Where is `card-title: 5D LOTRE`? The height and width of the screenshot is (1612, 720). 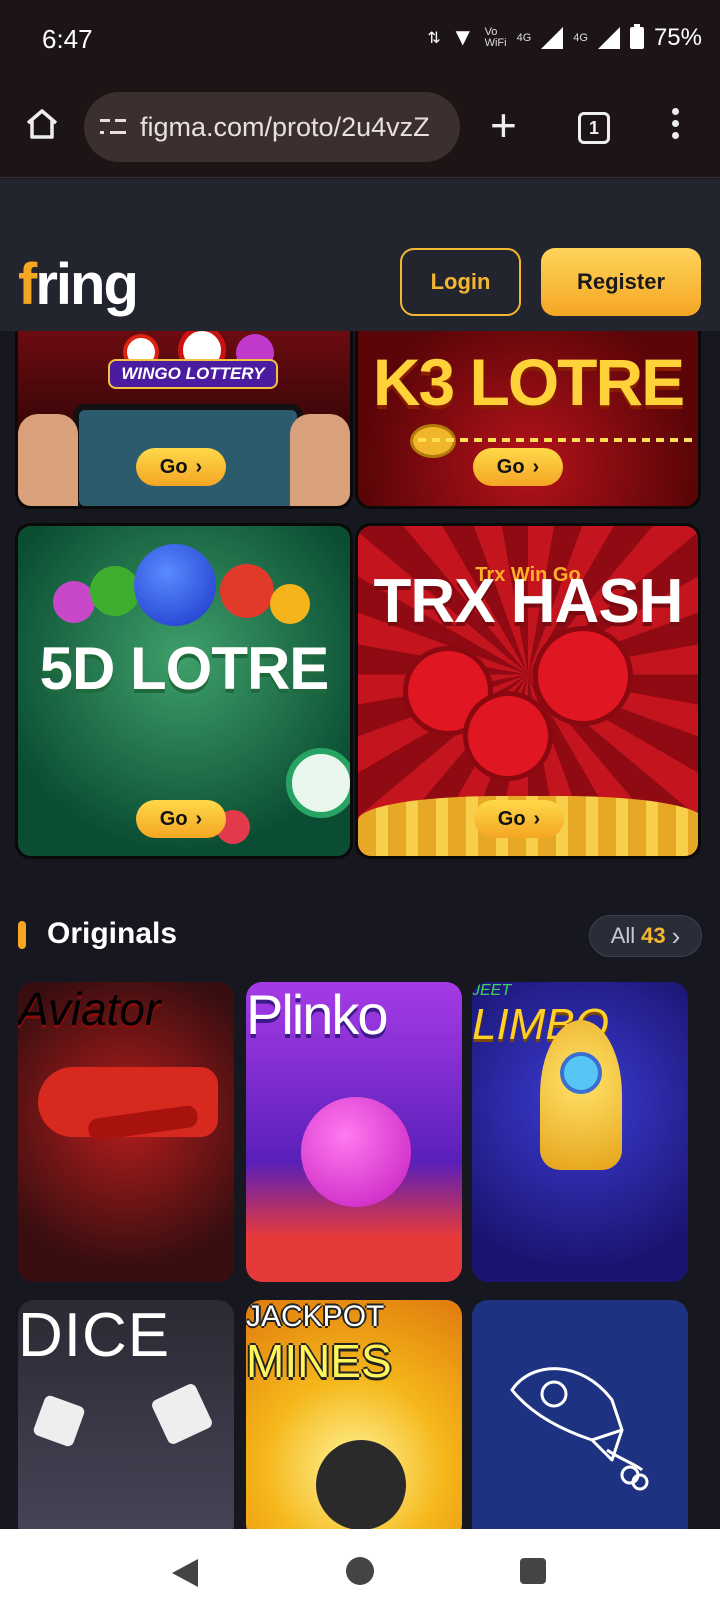
card-title: 5D LOTRE is located at coordinates (184, 668).